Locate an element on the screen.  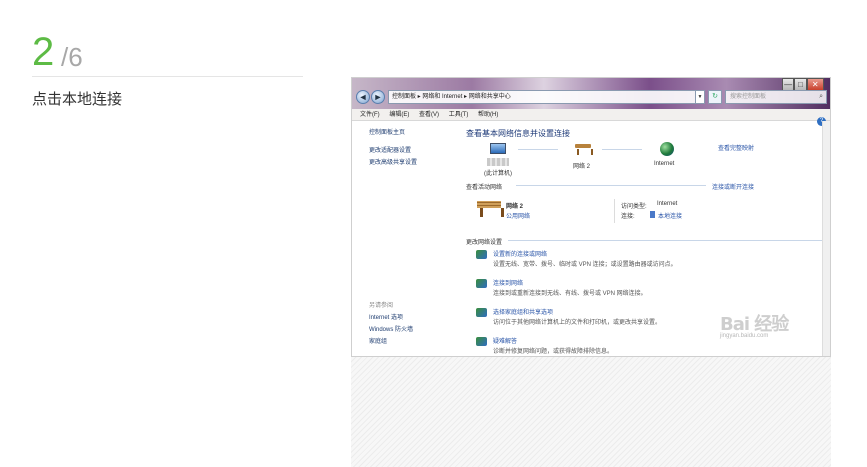
back-button: ◄ is located at coordinates (363, 97).